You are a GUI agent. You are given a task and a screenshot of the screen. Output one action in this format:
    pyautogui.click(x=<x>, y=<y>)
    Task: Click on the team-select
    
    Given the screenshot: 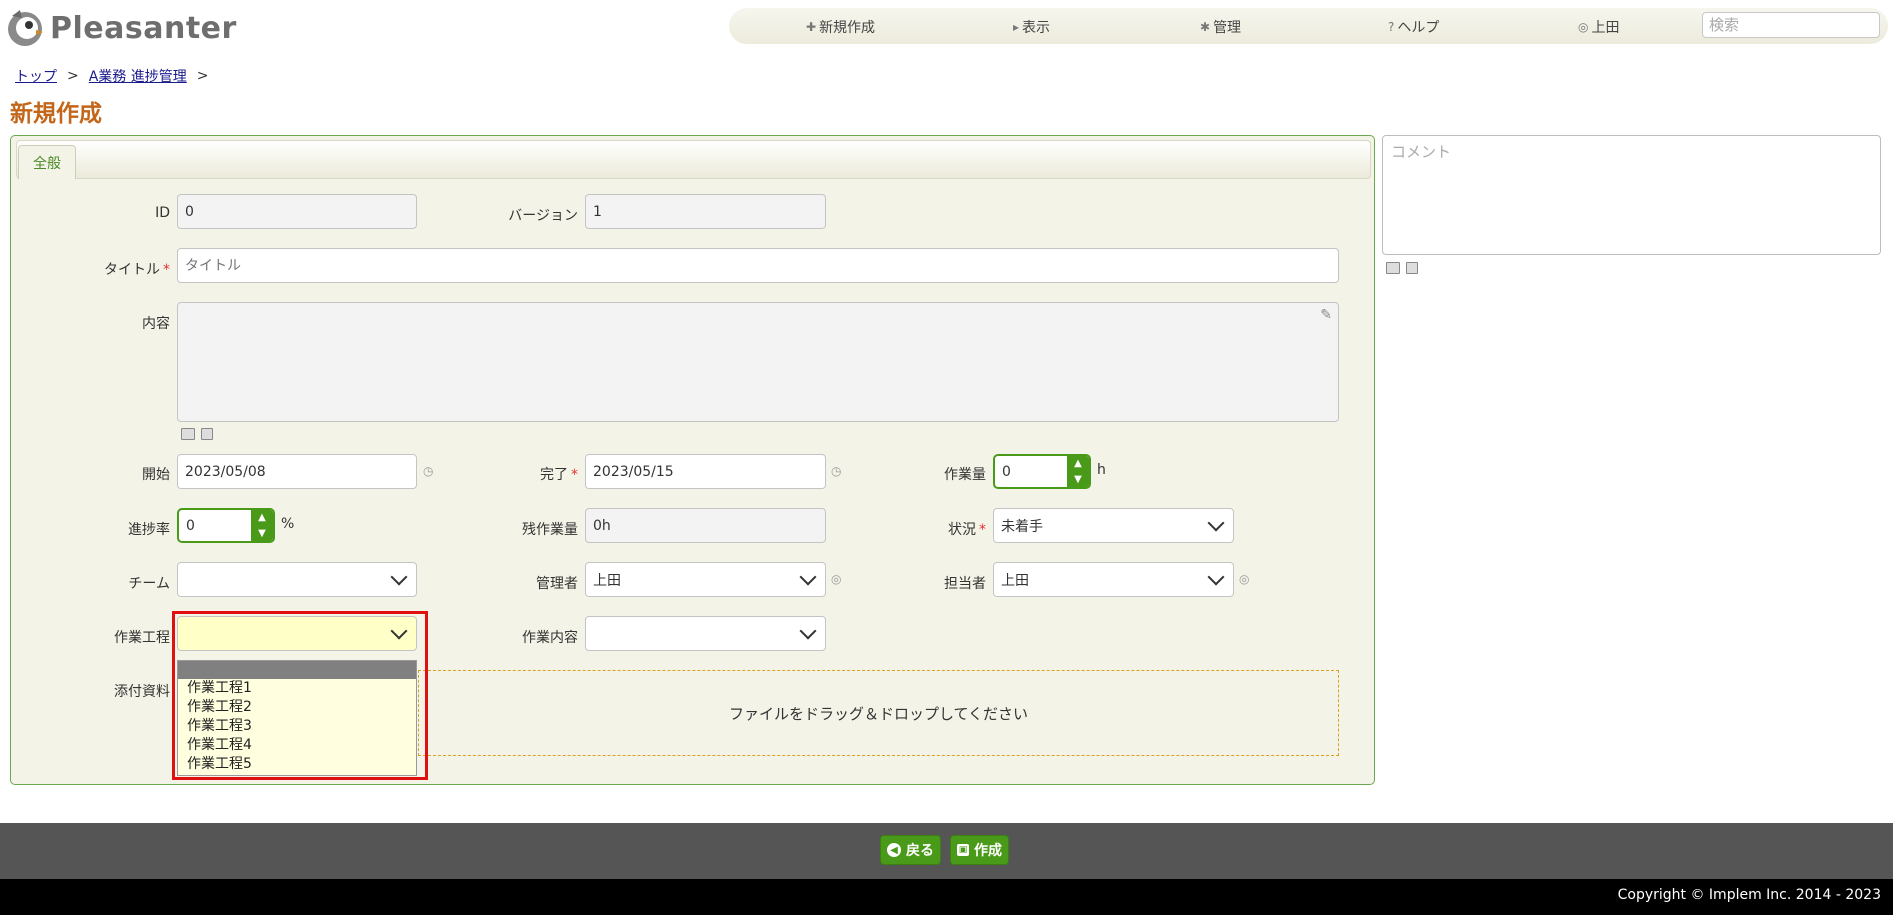 What is the action you would take?
    pyautogui.click(x=297, y=579)
    